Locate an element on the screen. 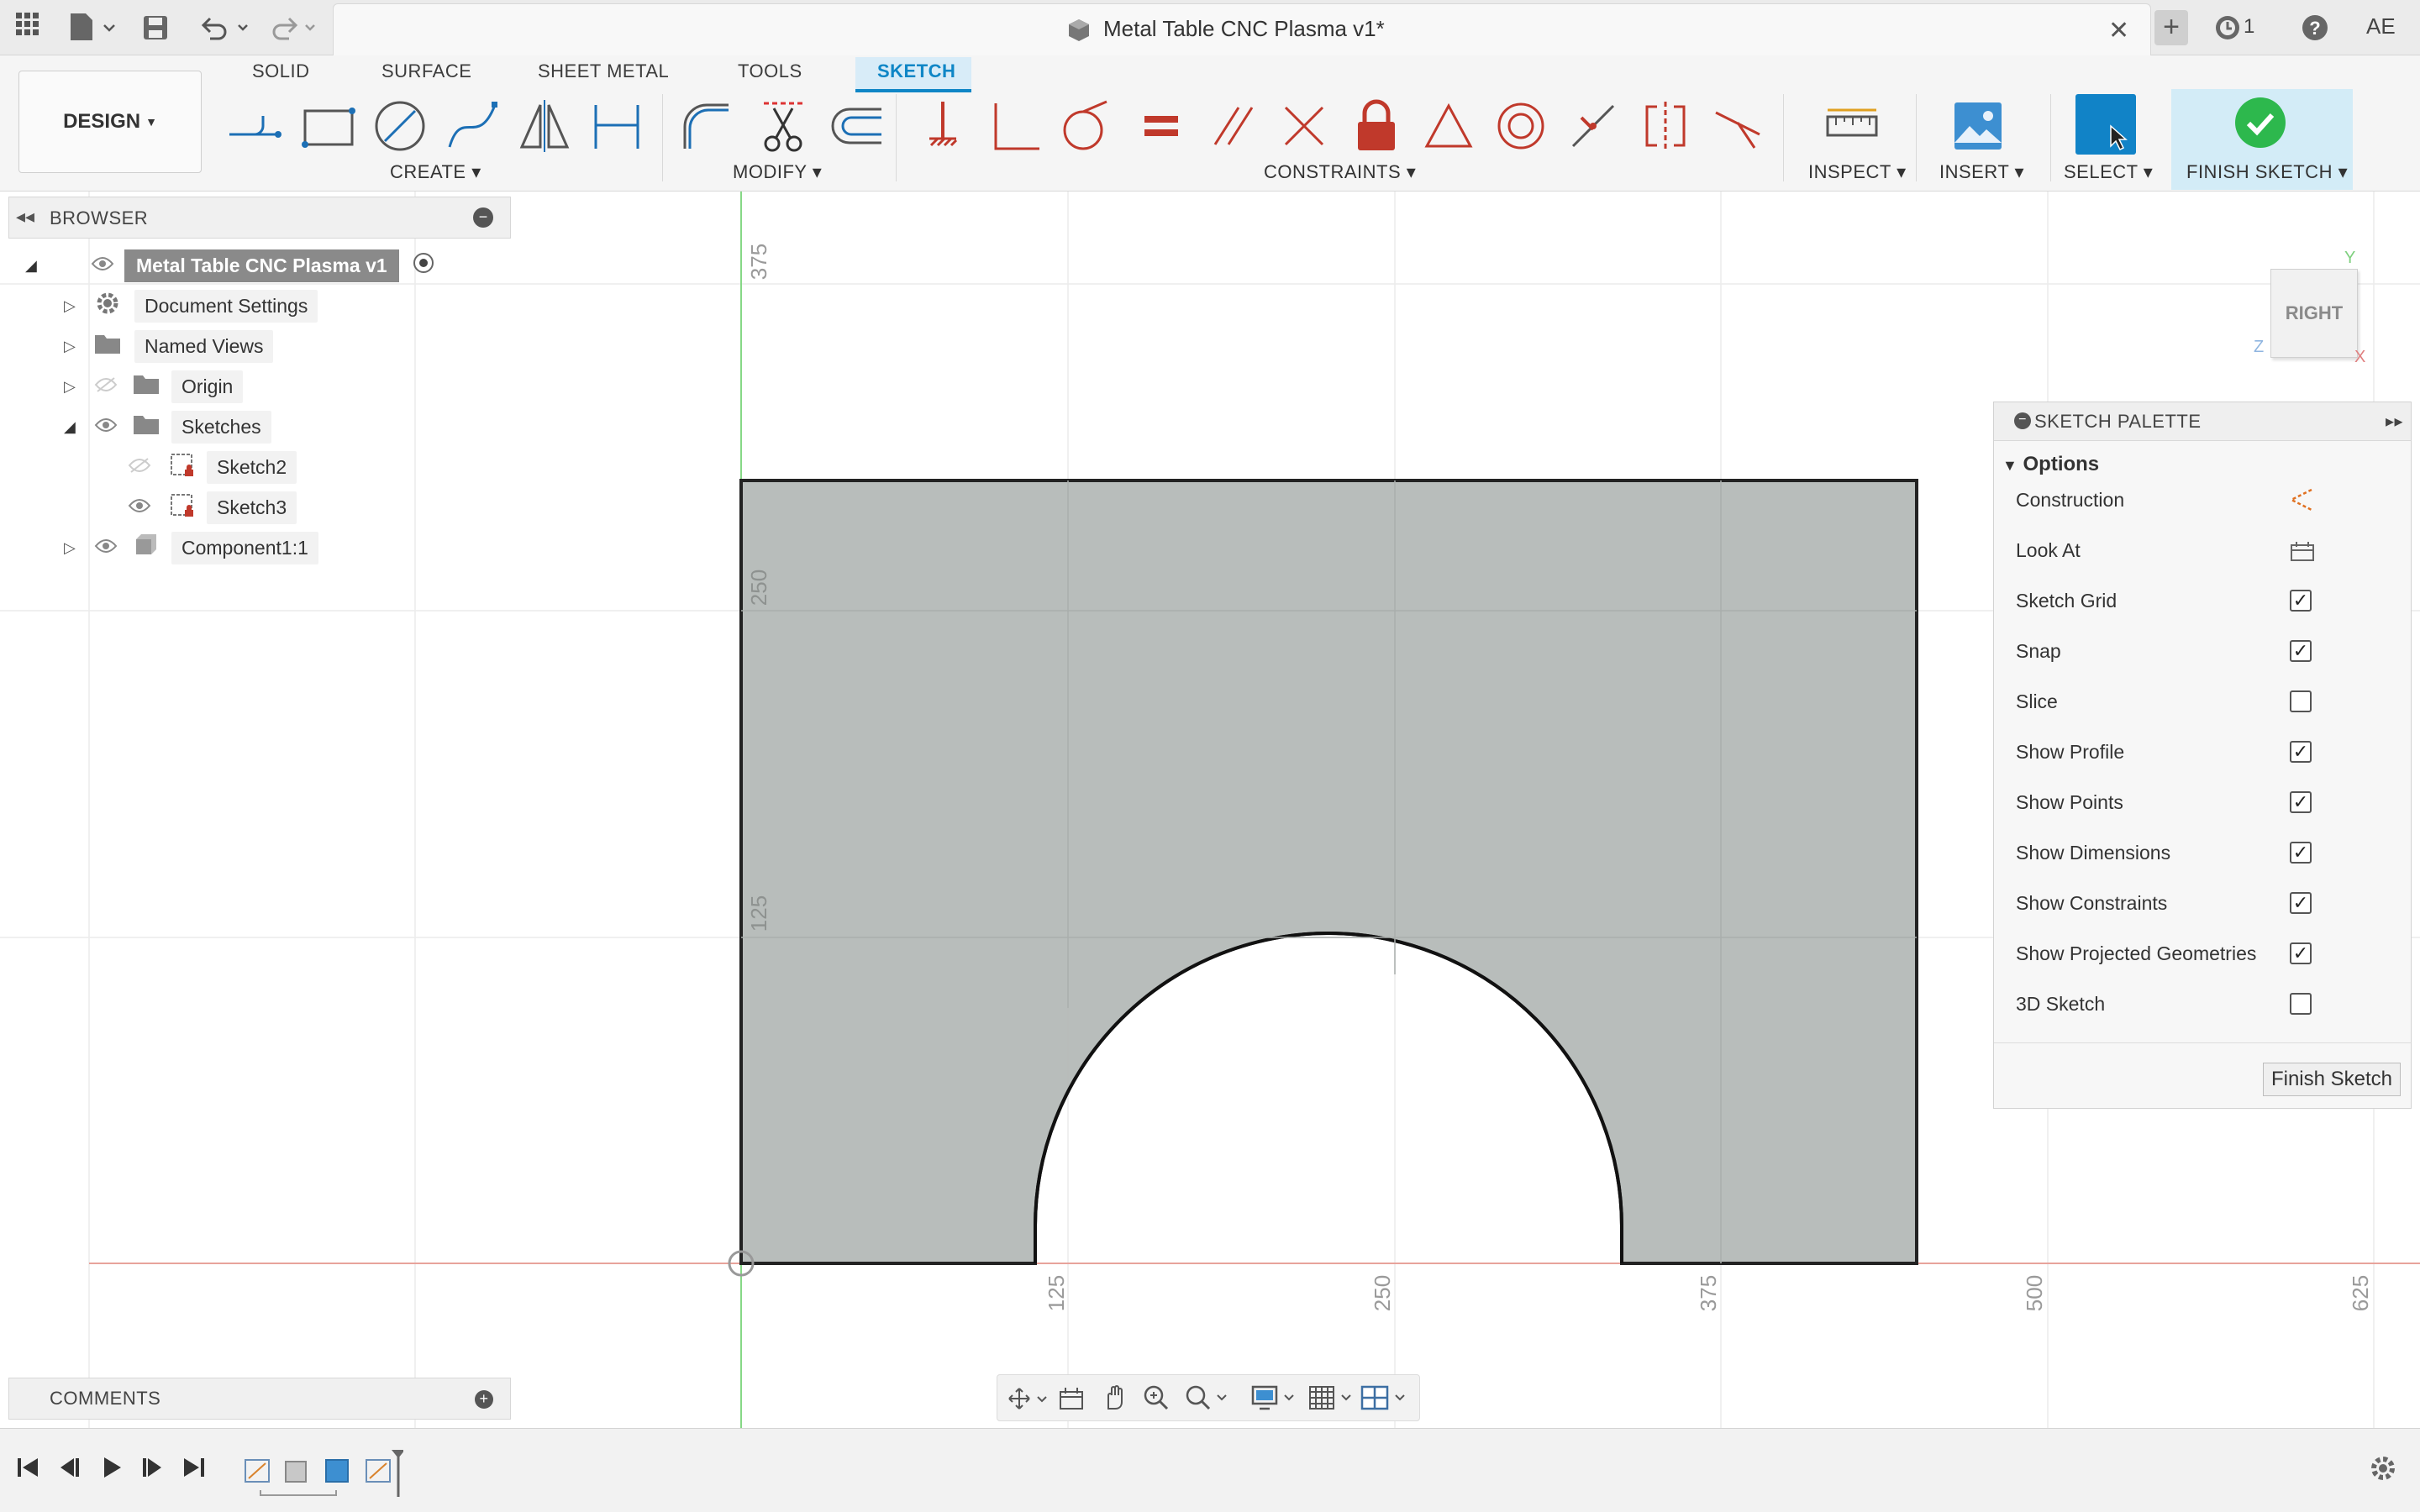  option-construction: Construction is located at coordinates (2203, 500).